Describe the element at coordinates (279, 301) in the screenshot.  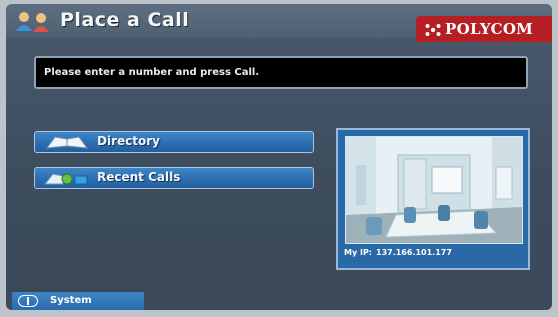
I see `status-bar: System` at that location.